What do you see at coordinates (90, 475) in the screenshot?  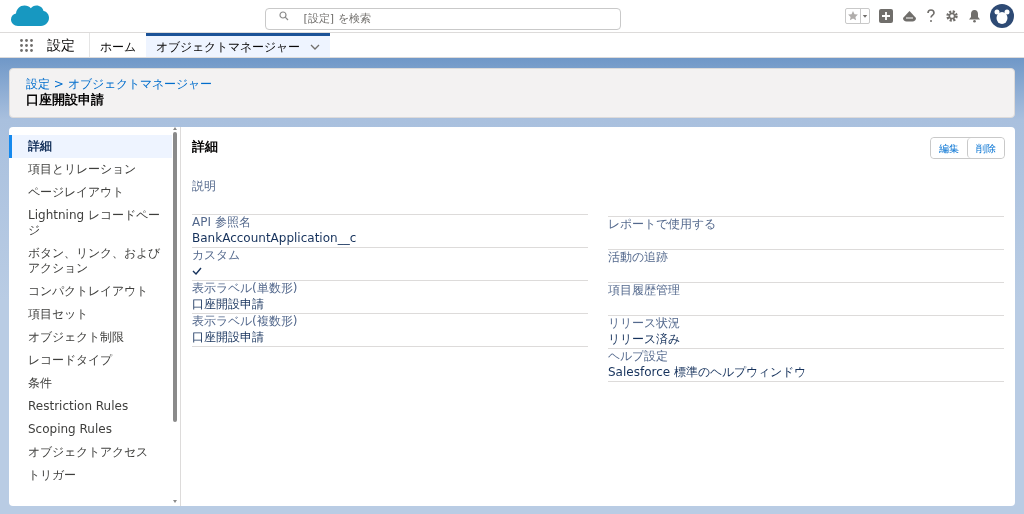 I see `sidebar-item: トリガー` at bounding box center [90, 475].